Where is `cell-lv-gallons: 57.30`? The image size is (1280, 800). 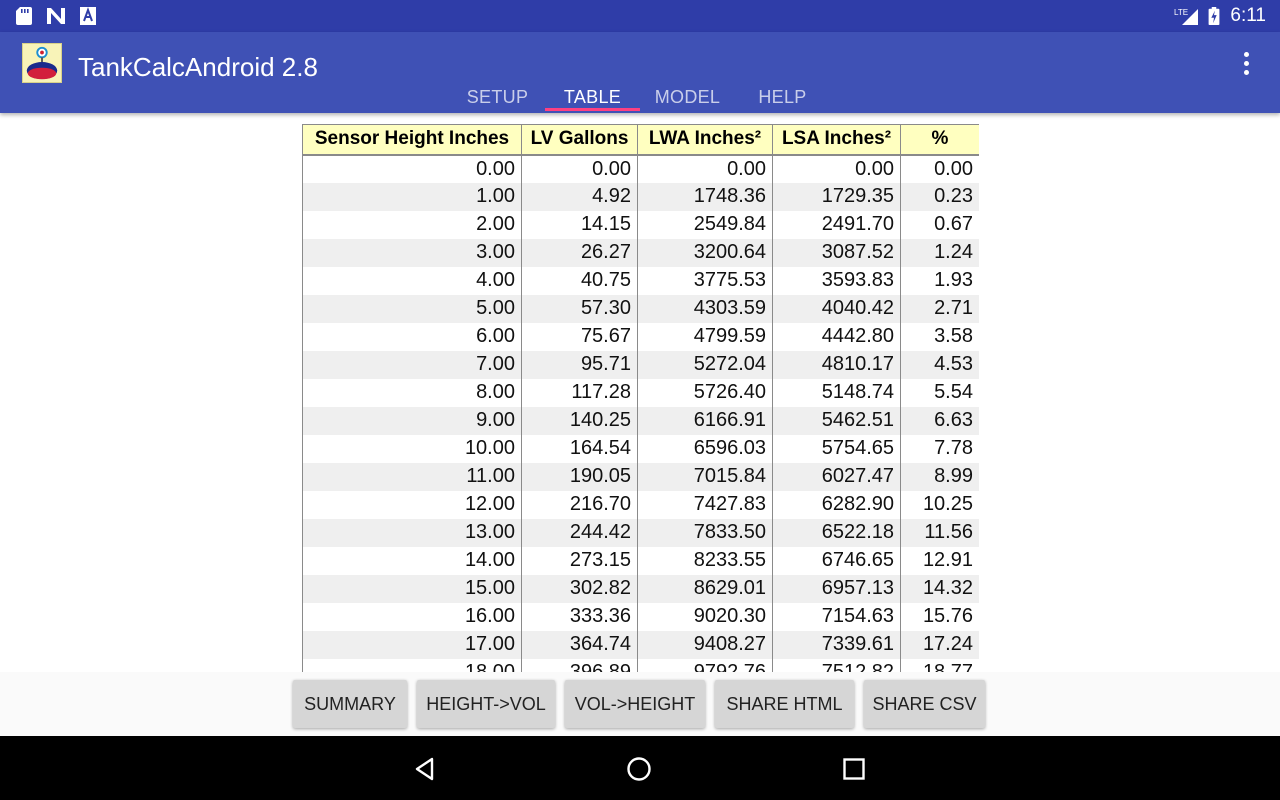 cell-lv-gallons: 57.30 is located at coordinates (579, 308).